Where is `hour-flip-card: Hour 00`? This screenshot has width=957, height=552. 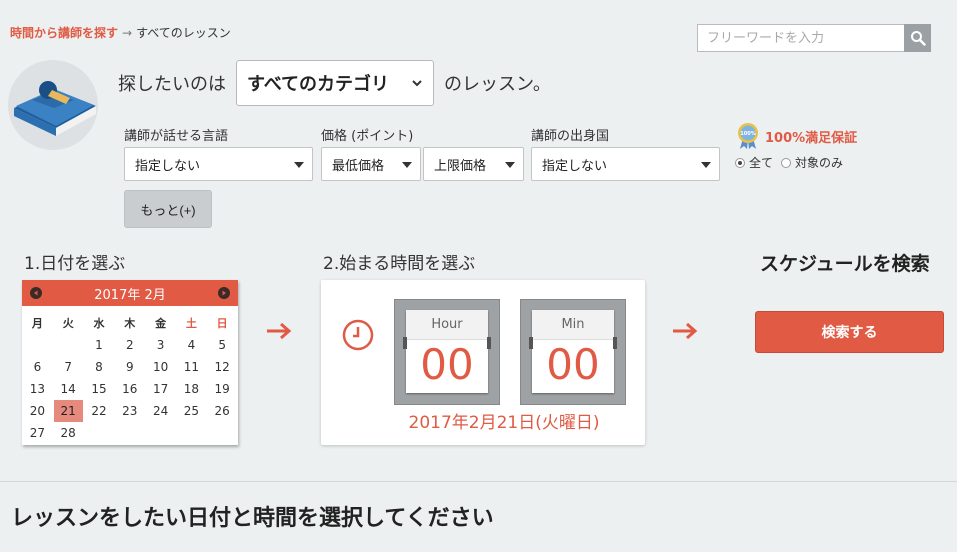
hour-flip-card: Hour 00 is located at coordinates (447, 351).